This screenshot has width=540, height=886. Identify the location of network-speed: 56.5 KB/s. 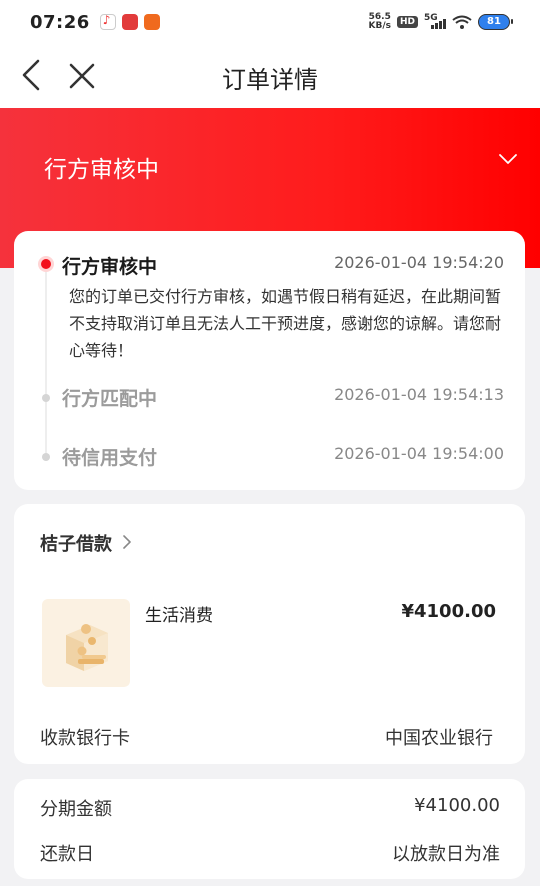
(380, 22).